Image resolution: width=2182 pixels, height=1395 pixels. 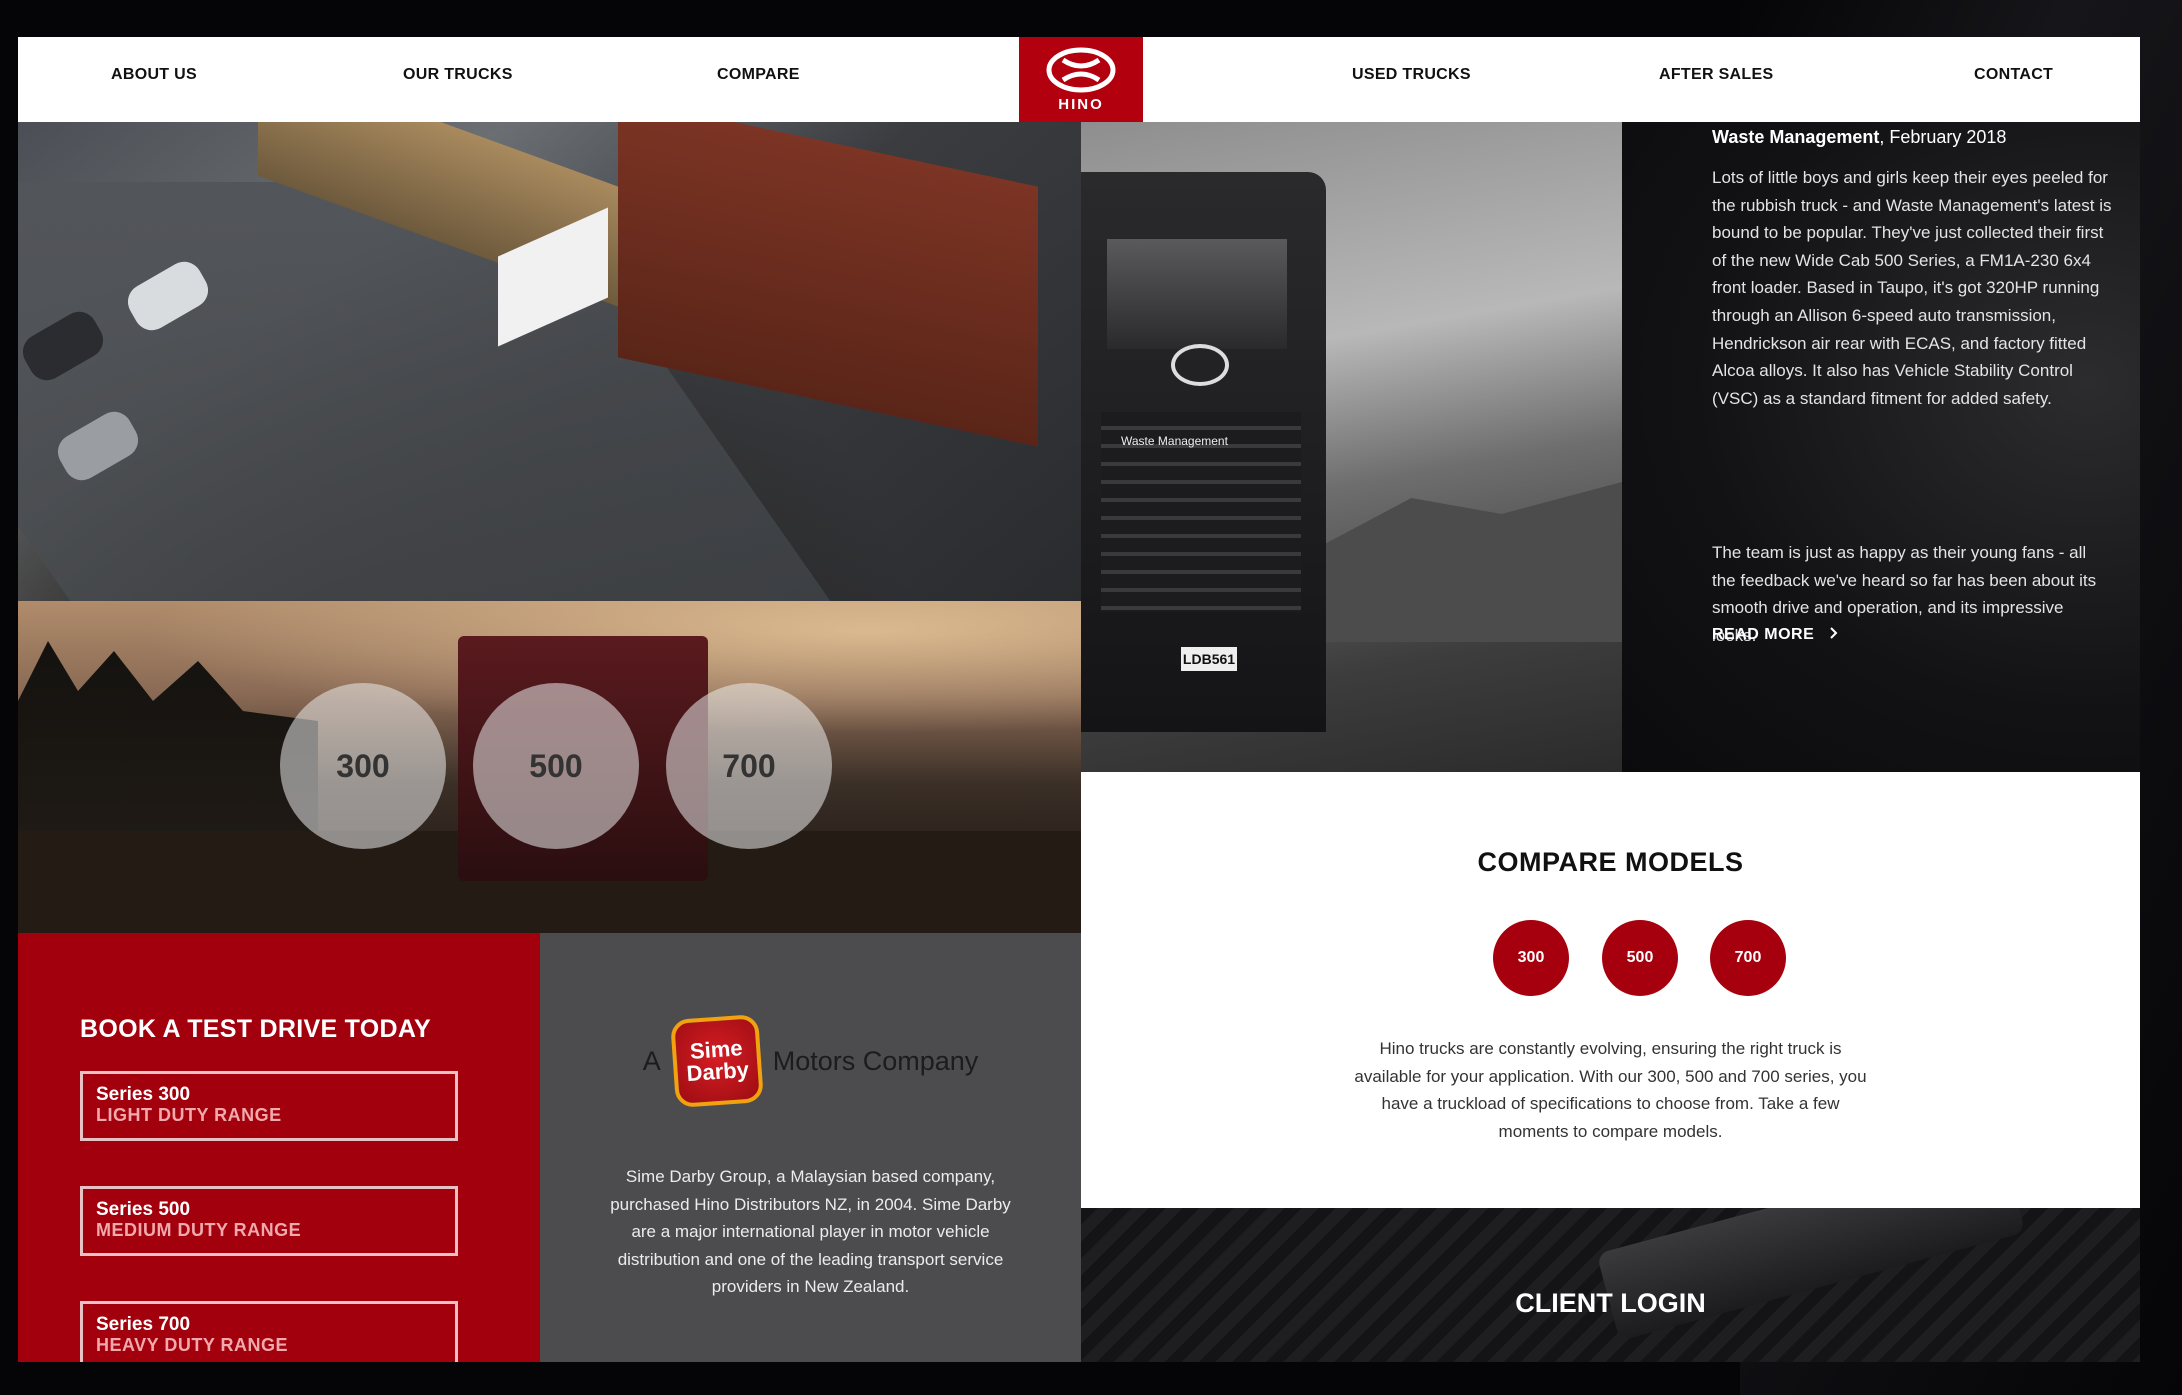 What do you see at coordinates (1471, 562) in the screenshot?
I see `hill-shape` at bounding box center [1471, 562].